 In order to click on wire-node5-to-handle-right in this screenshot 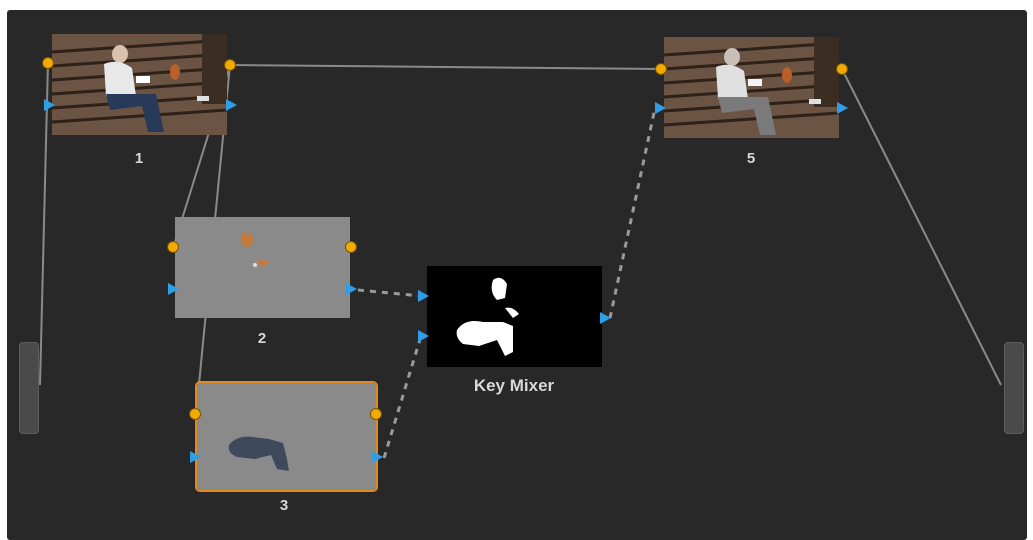, I will do `click(921, 227)`.